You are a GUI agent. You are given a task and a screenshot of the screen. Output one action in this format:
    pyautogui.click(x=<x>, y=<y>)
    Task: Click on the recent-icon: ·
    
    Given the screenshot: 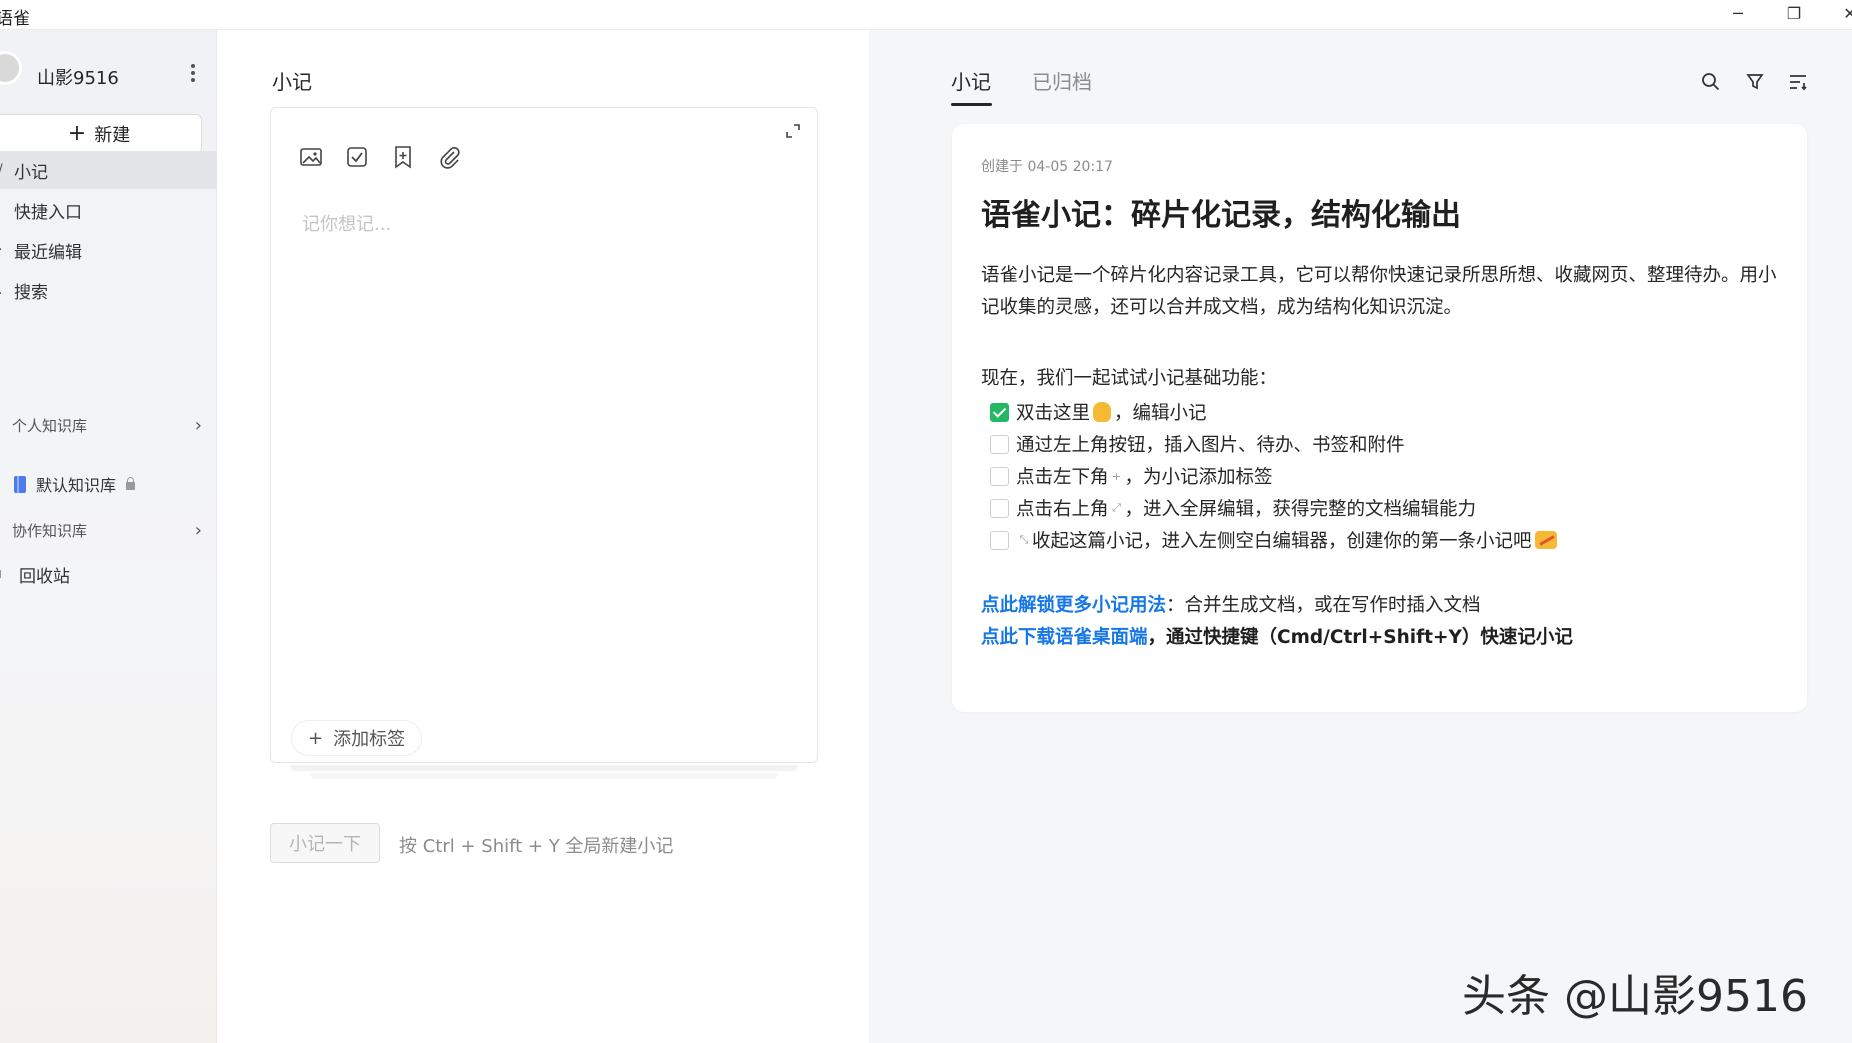 What is the action you would take?
    pyautogui.click(x=1, y=250)
    